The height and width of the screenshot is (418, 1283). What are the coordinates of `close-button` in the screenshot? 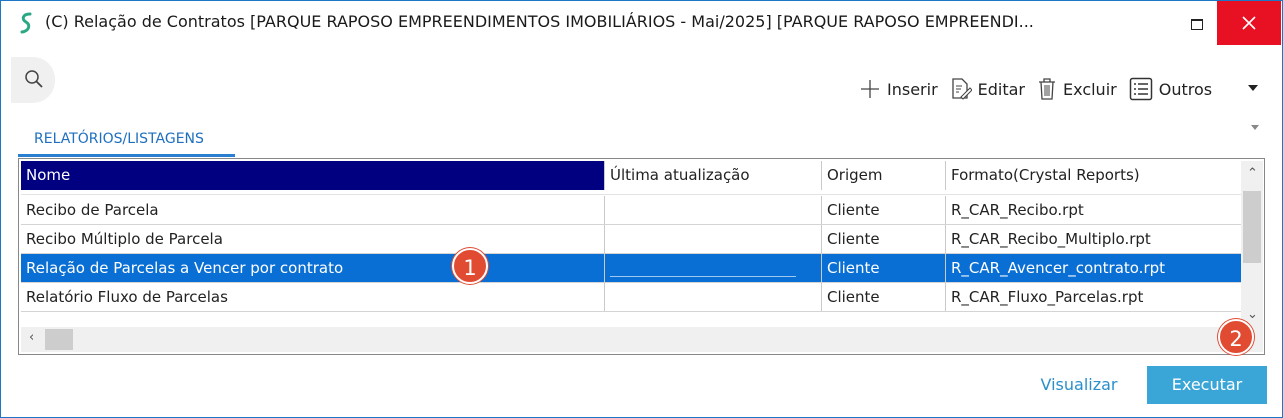 It's located at (1249, 23).